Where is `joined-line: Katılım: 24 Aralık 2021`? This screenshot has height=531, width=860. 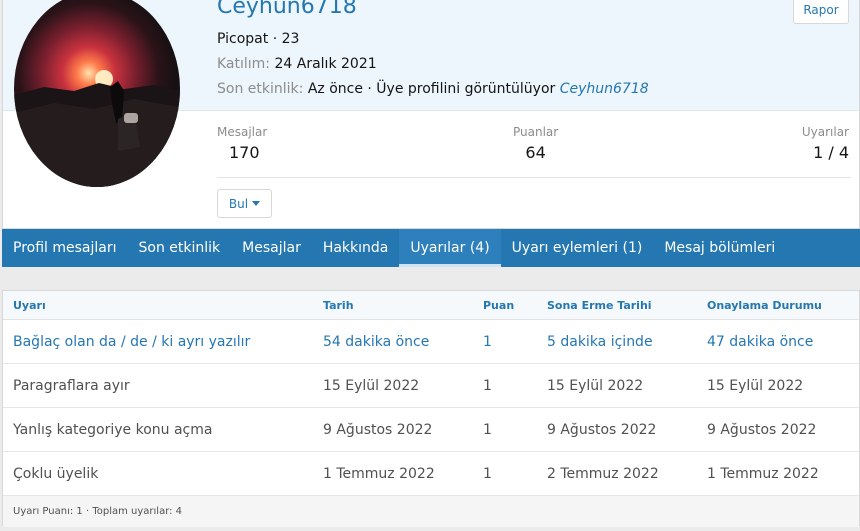
joined-line: Katılım: 24 Aralık 2021 is located at coordinates (297, 64).